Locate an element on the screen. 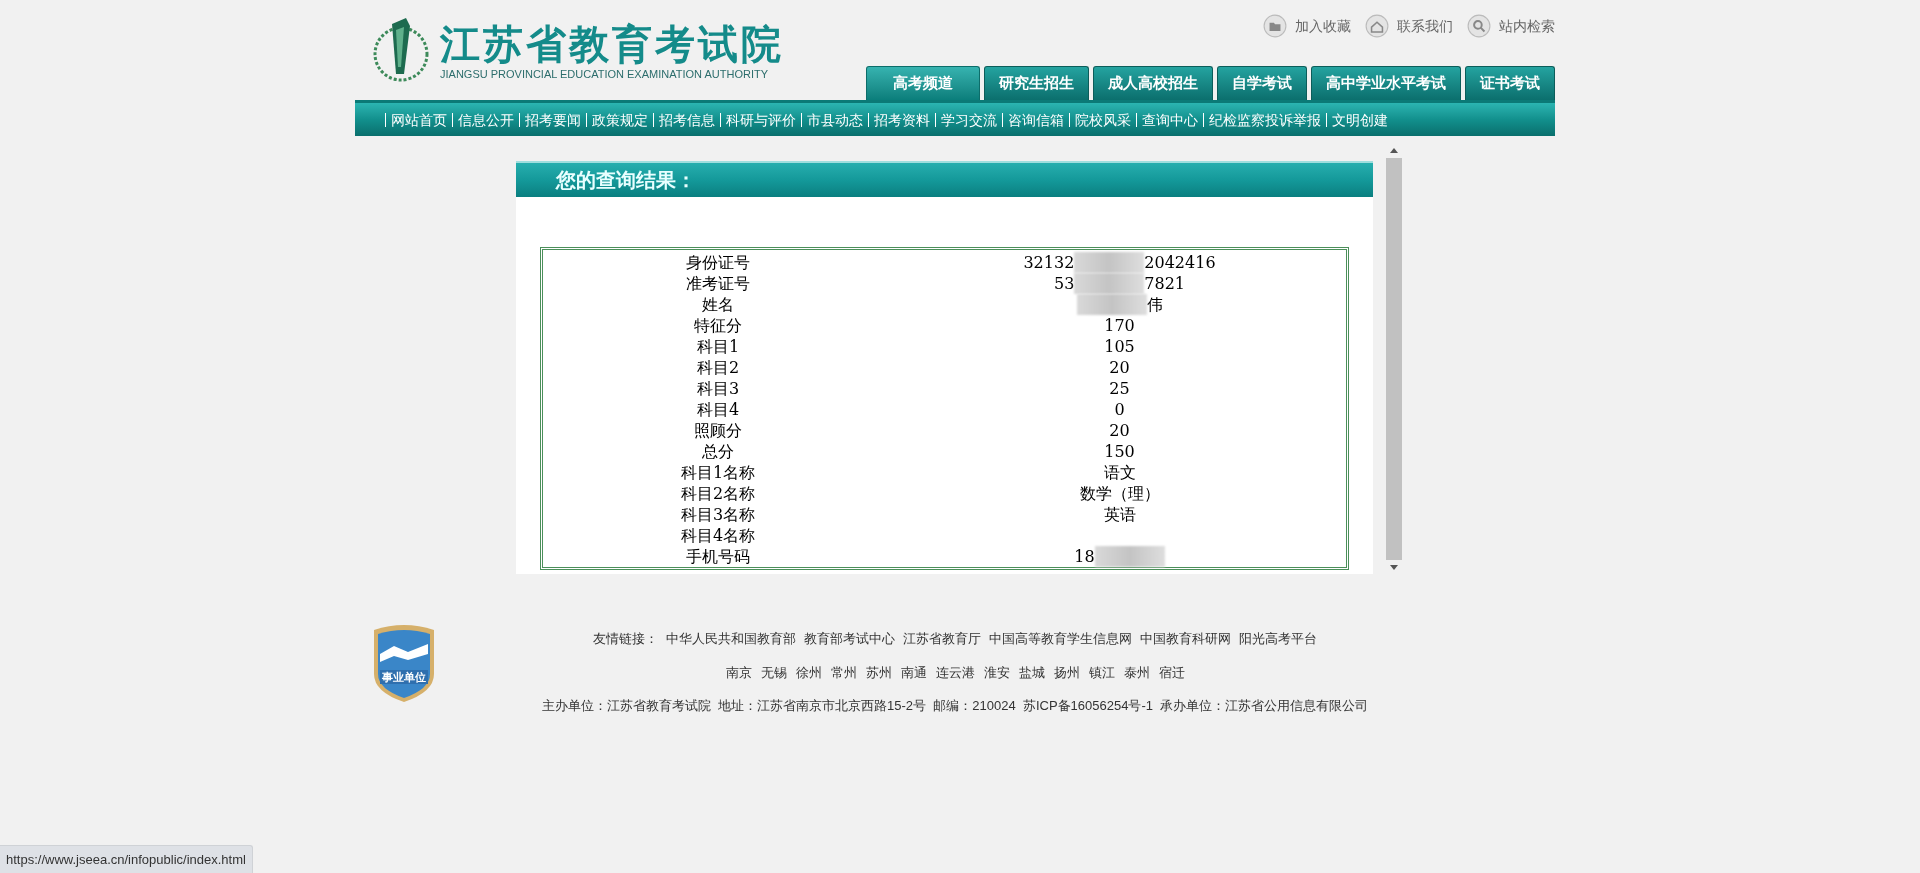  field-label: 姓名 is located at coordinates (718, 304).